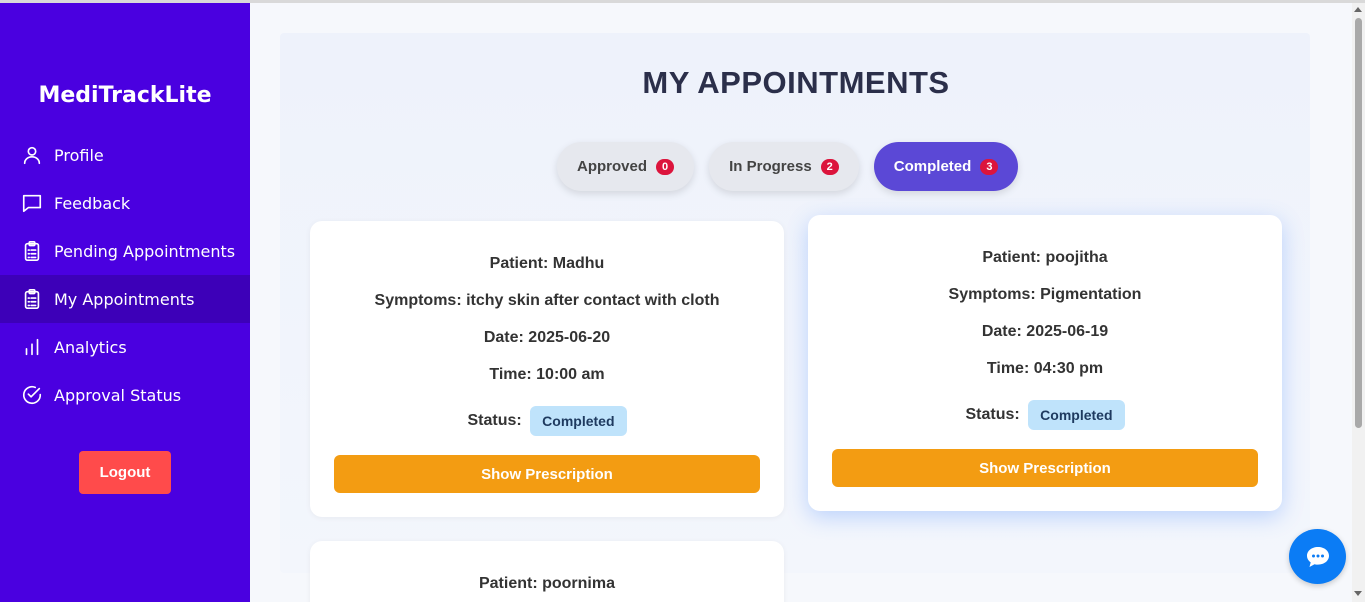  I want to click on patient-name: Patient: Madhu, so click(547, 263).